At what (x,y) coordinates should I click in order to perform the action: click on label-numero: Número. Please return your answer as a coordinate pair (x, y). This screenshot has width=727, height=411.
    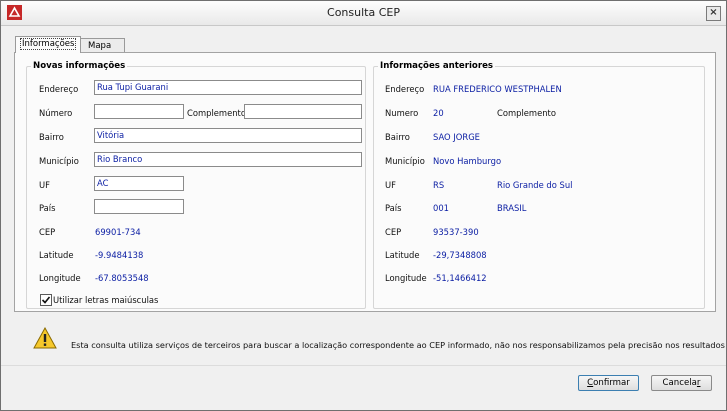
    Looking at the image, I should click on (56, 113).